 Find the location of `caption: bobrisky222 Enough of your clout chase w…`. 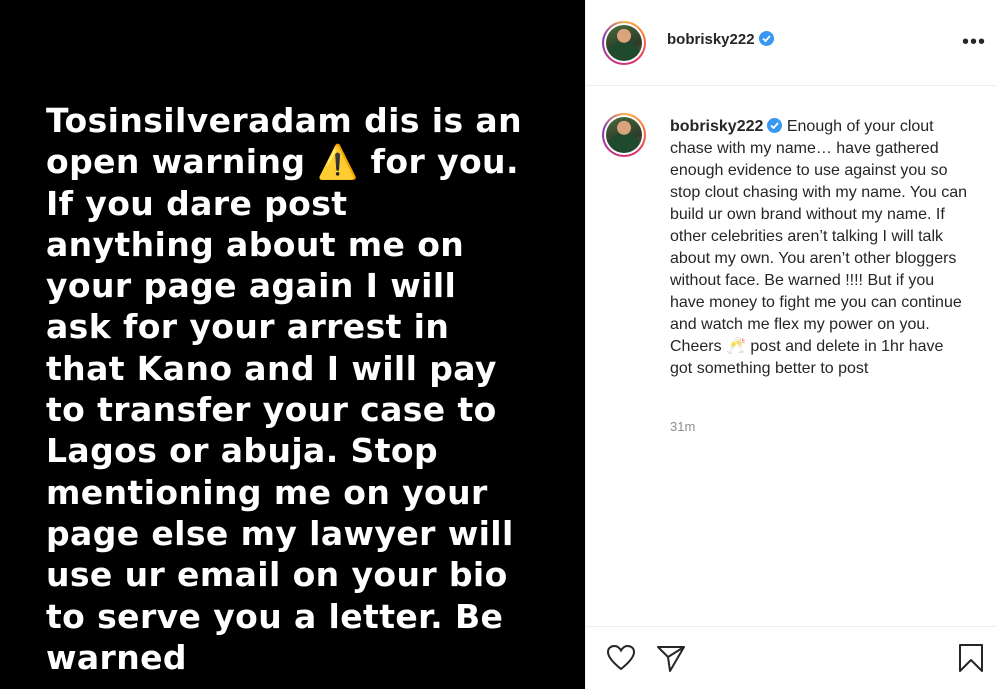

caption: bobrisky222 Enough of your clout chase w… is located at coordinates (820, 248).